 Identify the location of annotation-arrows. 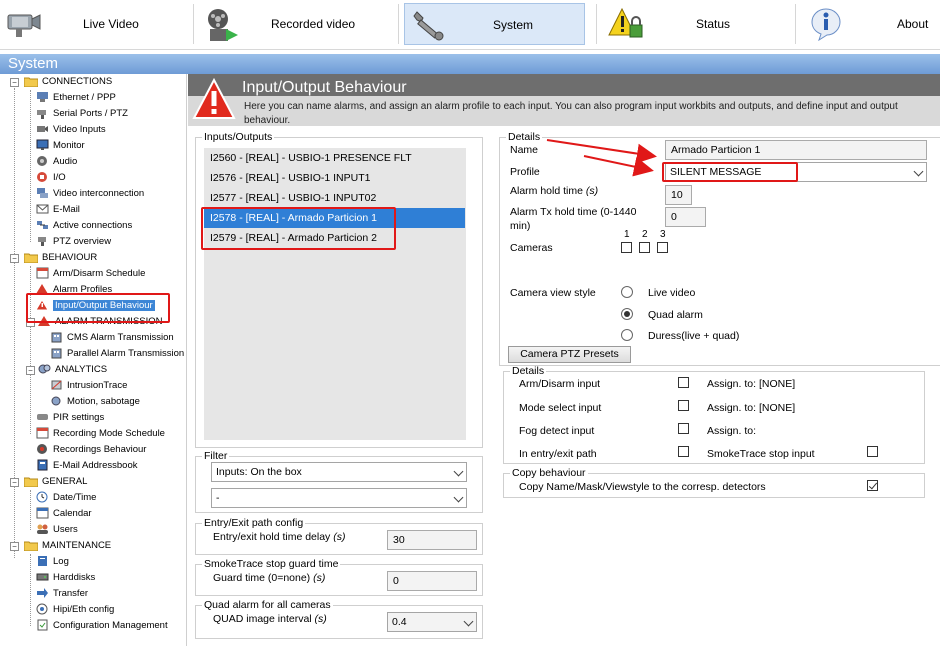
(601, 158).